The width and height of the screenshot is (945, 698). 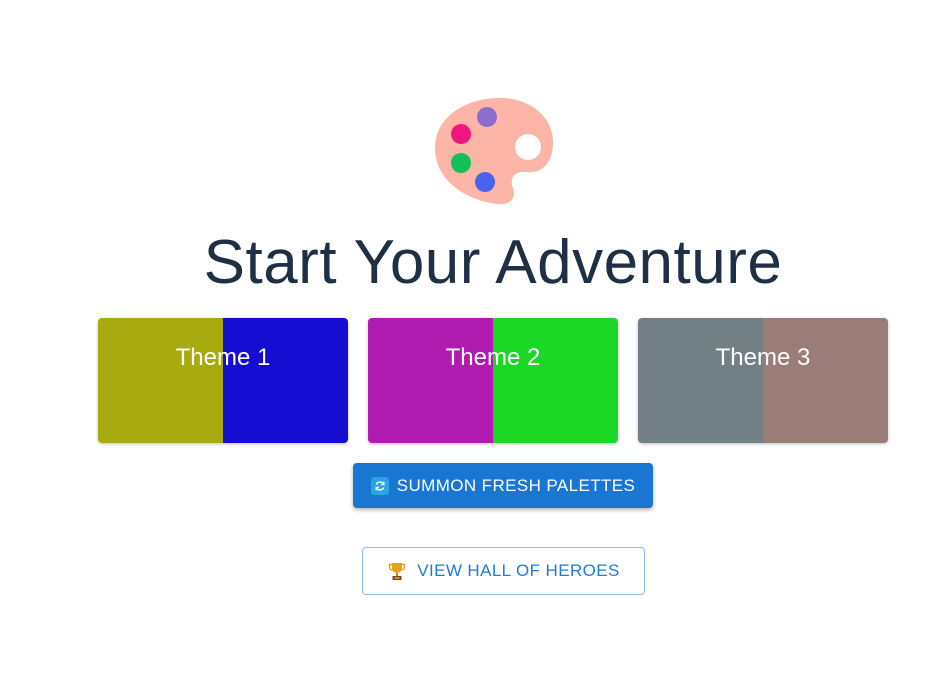 What do you see at coordinates (763, 357) in the screenshot?
I see `theme-card-label: Theme 3` at bounding box center [763, 357].